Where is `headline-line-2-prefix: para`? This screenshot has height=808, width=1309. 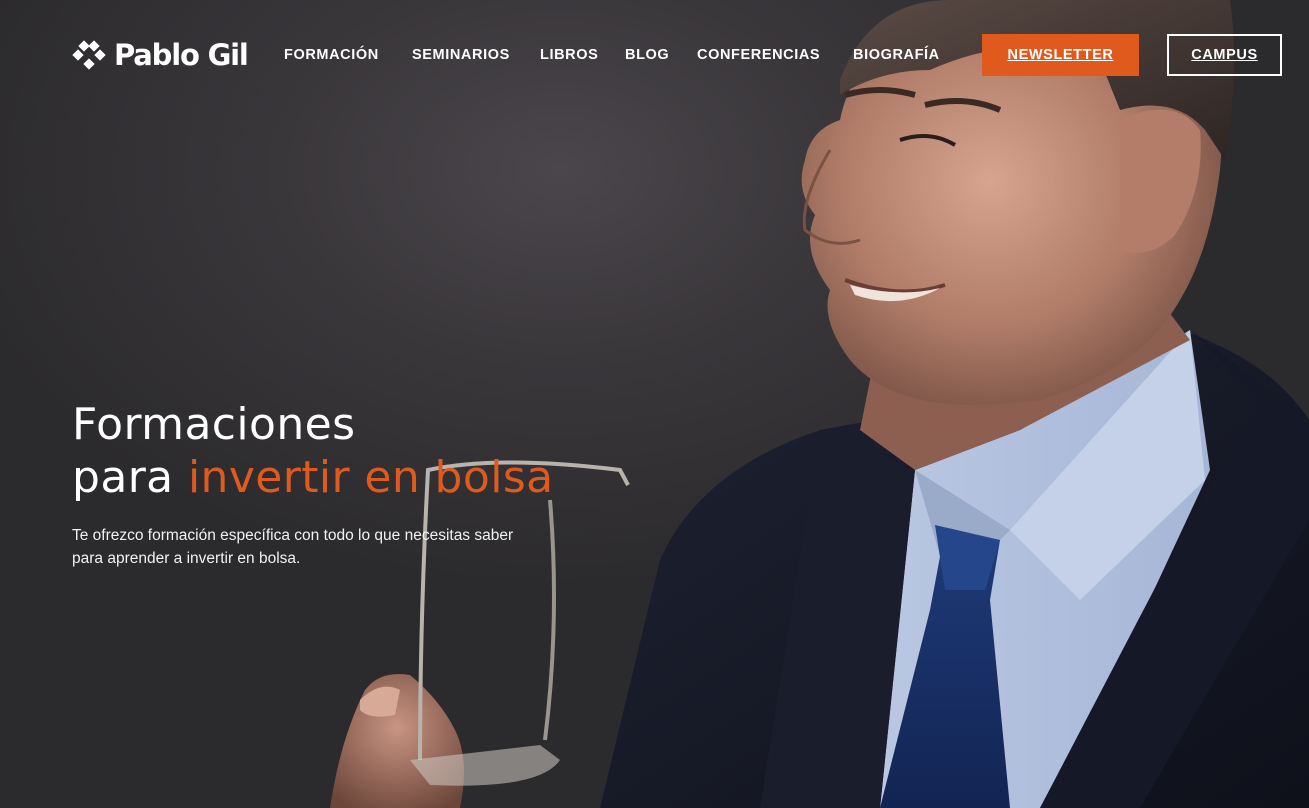
headline-line-2-prefix: para is located at coordinates (130, 477).